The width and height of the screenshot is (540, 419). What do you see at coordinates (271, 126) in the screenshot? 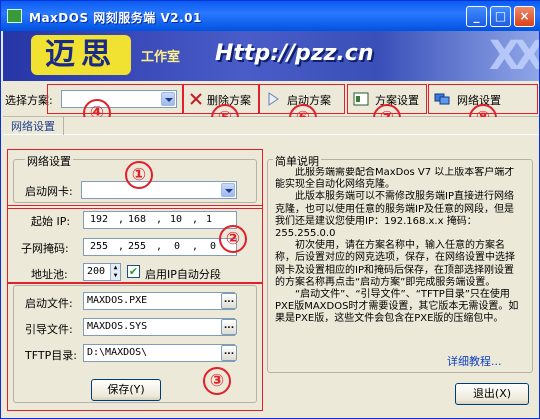
I see `tab-strip: 网络设置` at bounding box center [271, 126].